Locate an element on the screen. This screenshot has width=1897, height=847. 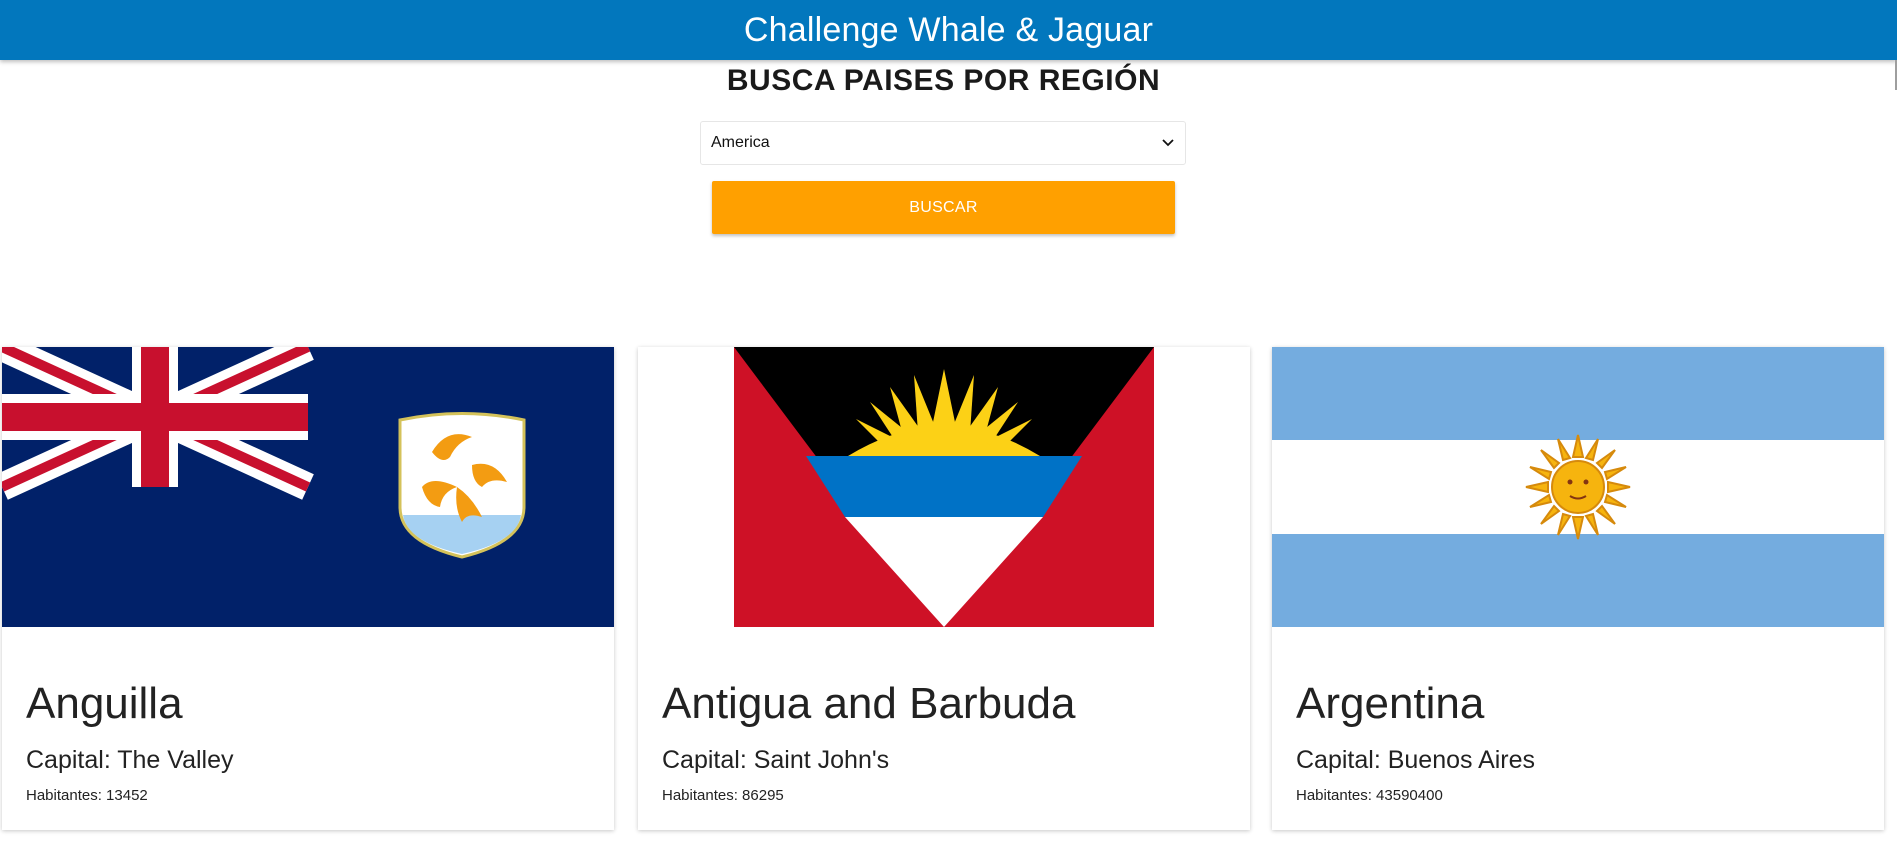
search-button: BUSCAR is located at coordinates (943, 207).